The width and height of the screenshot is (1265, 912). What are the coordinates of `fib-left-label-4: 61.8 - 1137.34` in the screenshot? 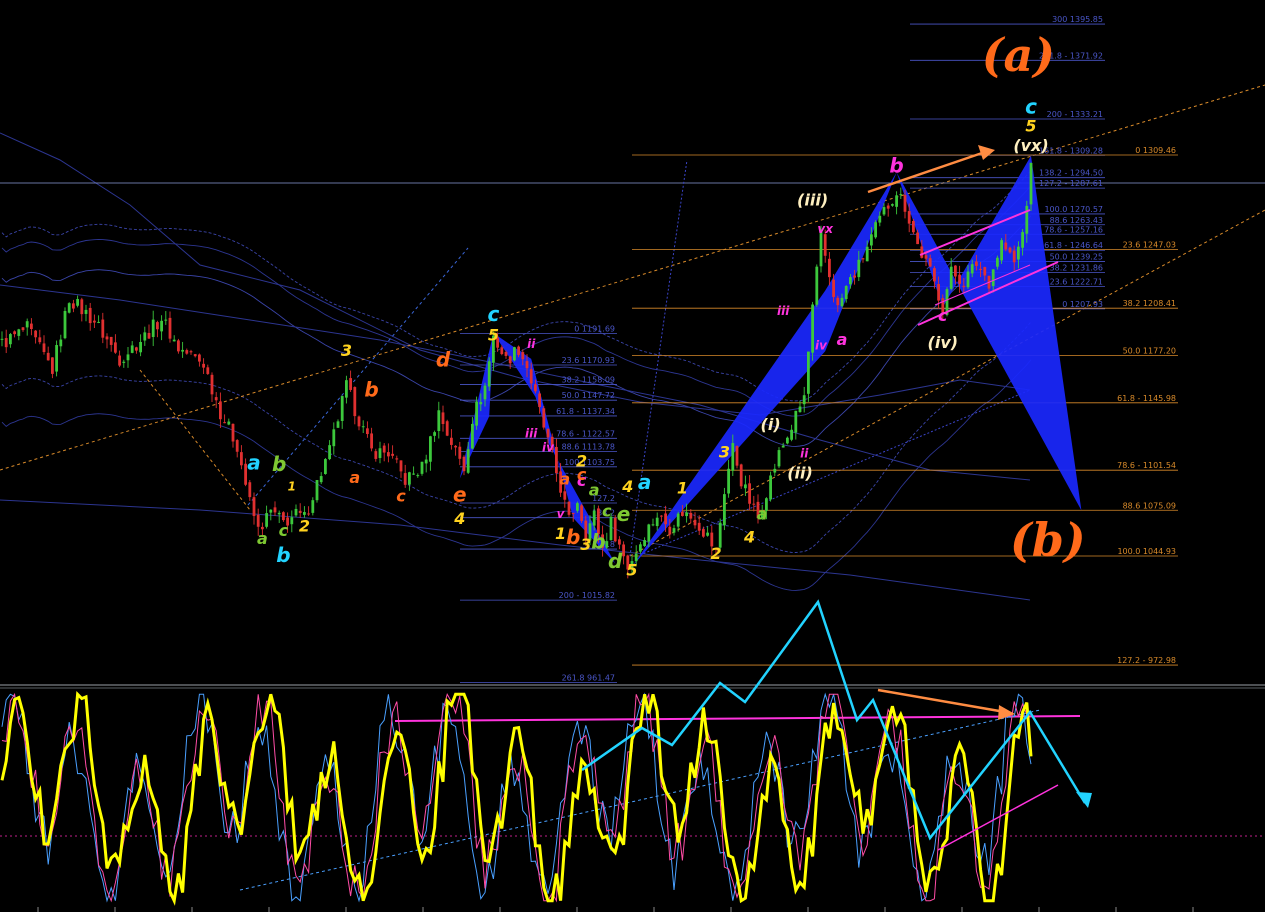 It's located at (585, 411).